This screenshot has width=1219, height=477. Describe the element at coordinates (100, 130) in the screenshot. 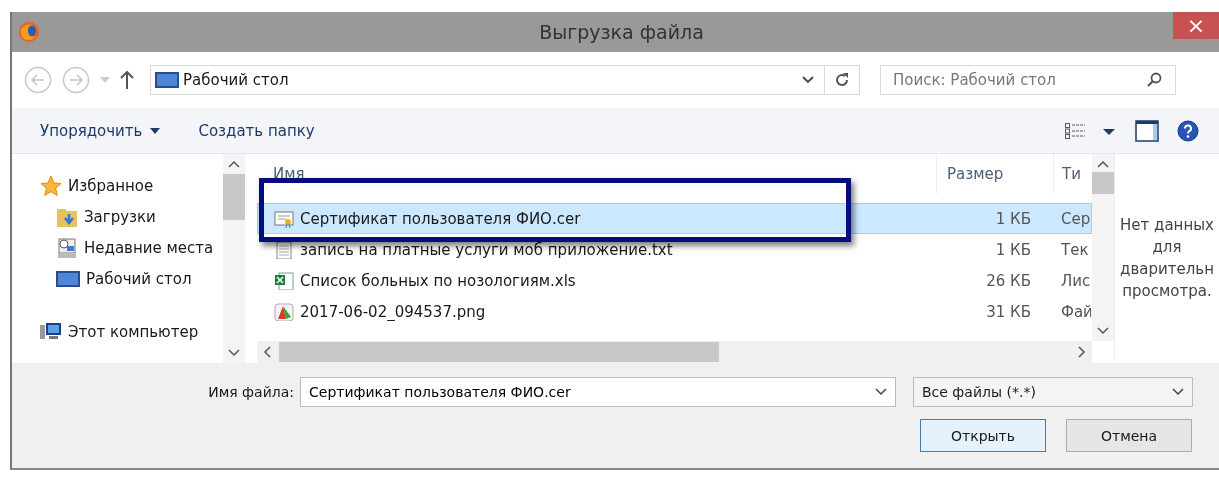

I see `organize-button: Упорядочить` at that location.